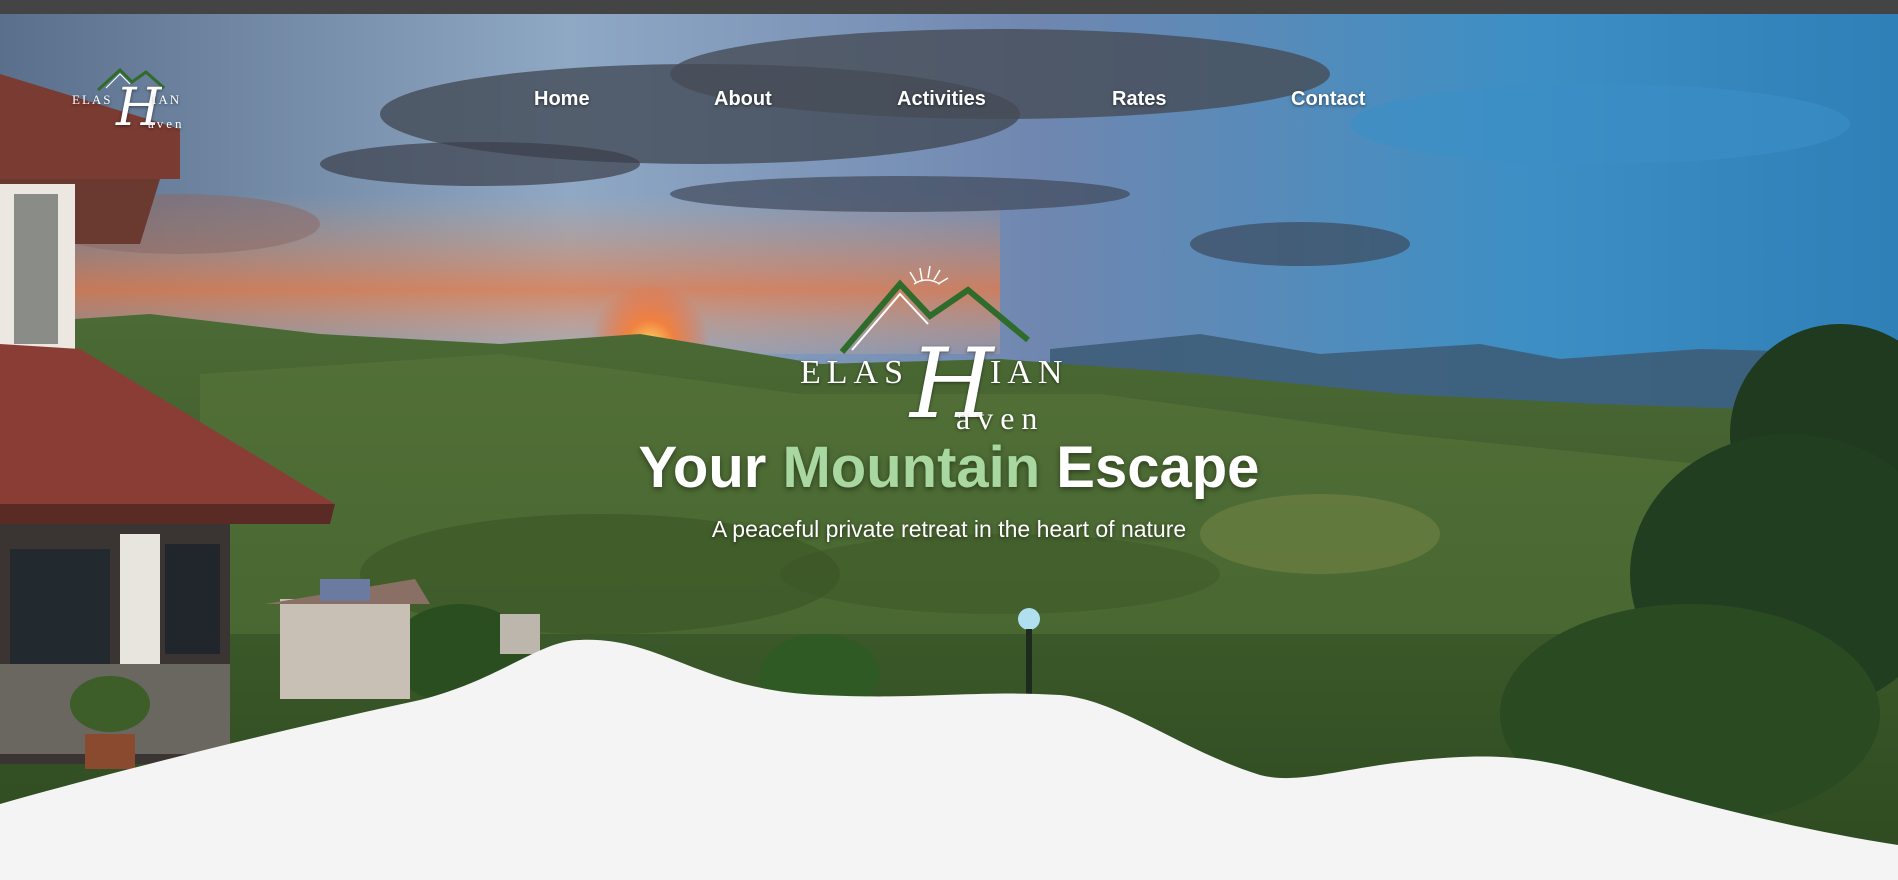  Describe the element at coordinates (950, 349) in the screenshot. I see `center-brand-logo: ELAS H IAN aven` at that location.